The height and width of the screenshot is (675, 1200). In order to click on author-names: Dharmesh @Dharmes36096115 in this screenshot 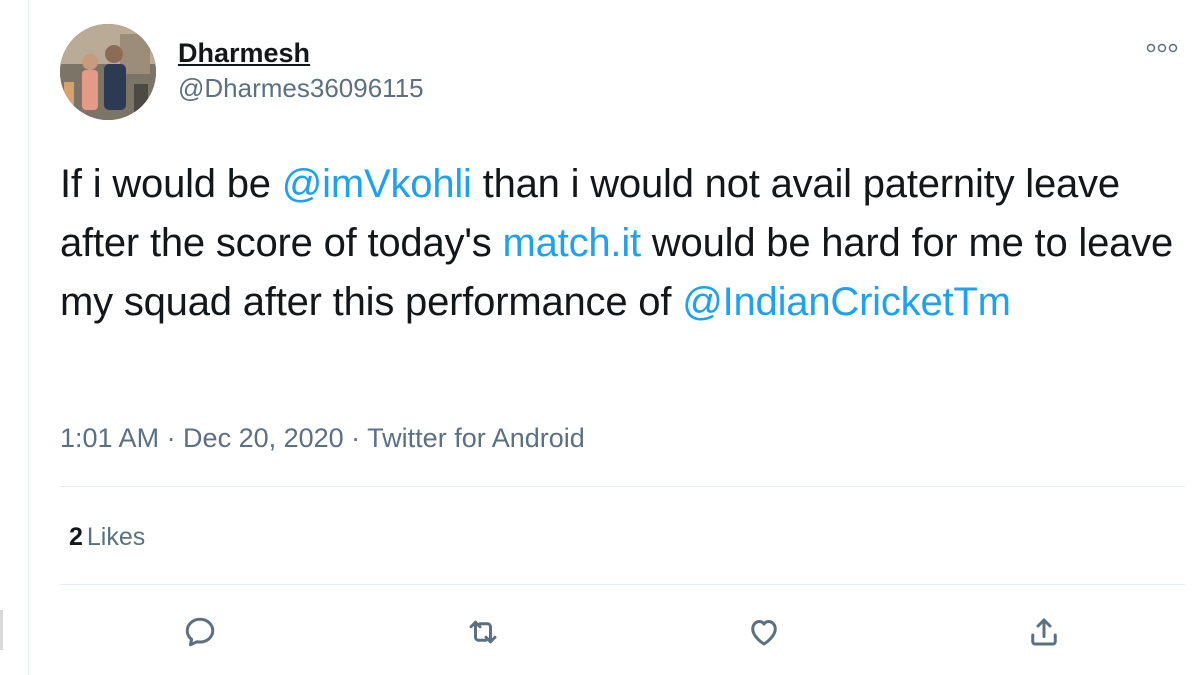, I will do `click(301, 71)`.